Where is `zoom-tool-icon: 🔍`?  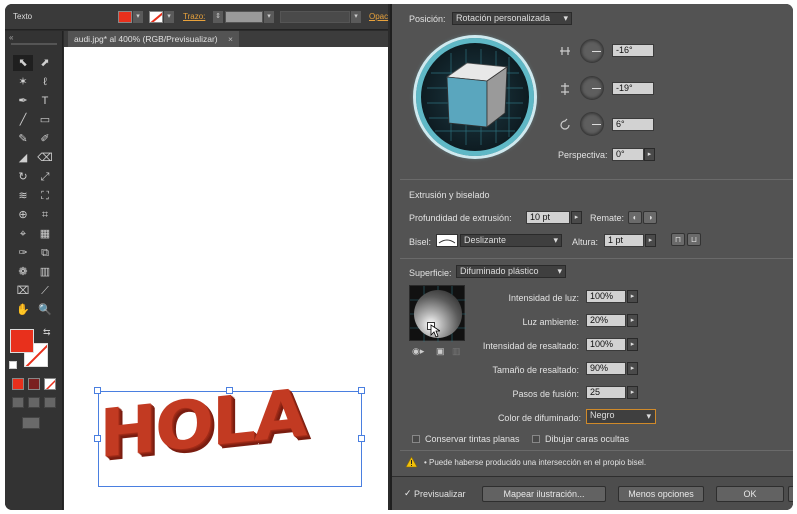 zoom-tool-icon: 🔍 is located at coordinates (45, 310).